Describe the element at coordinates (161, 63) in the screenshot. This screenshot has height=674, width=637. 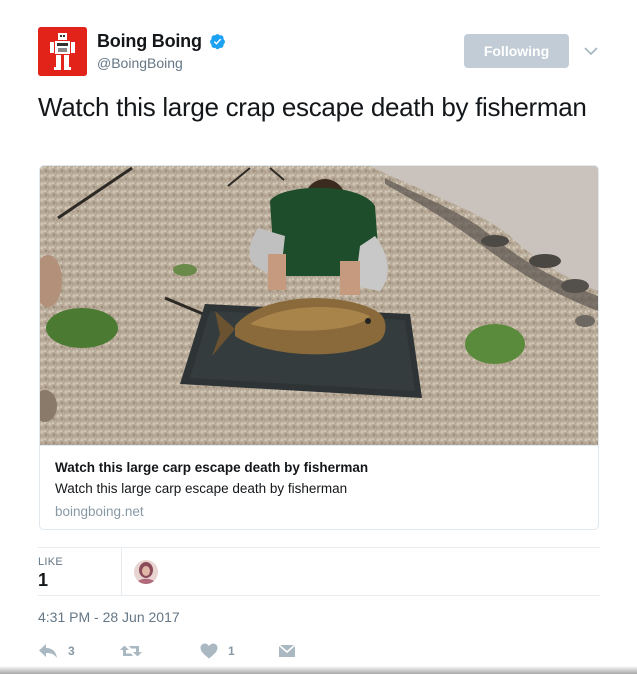
I see `author-handle: @BoingBoing` at that location.